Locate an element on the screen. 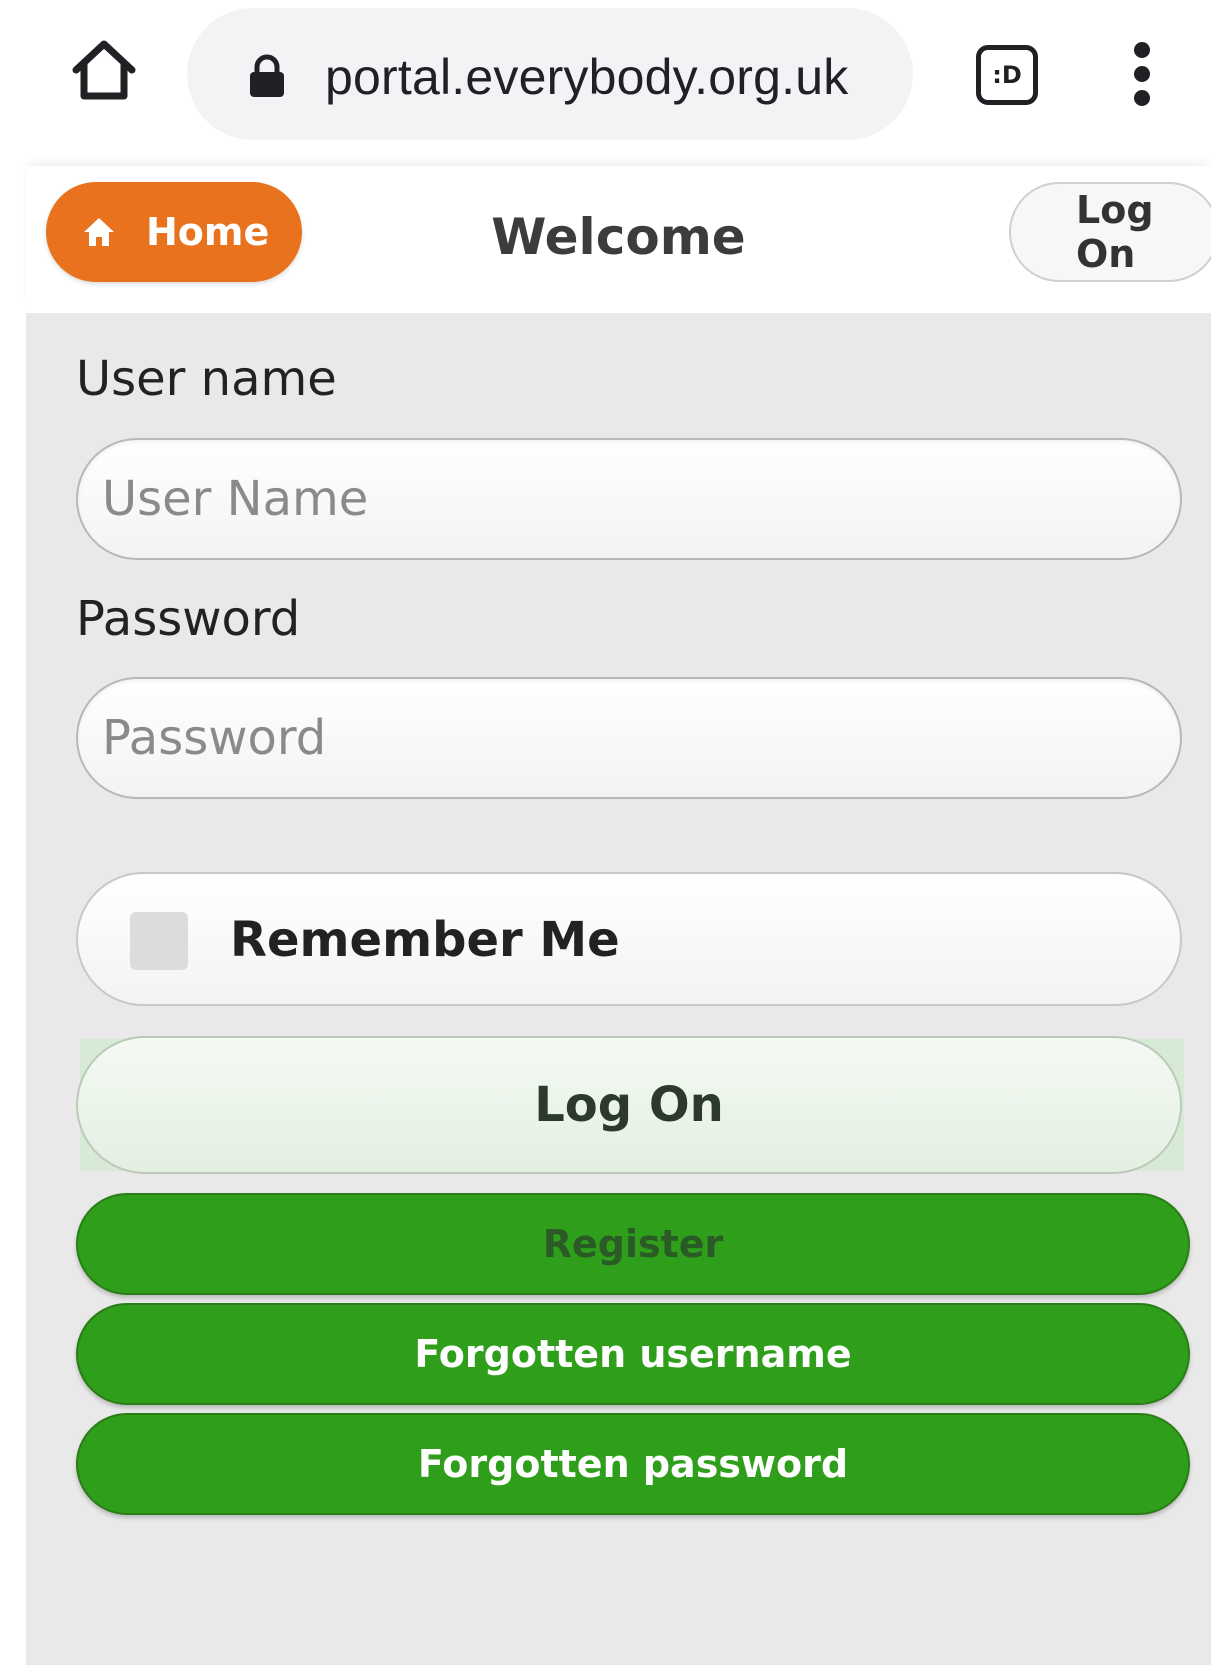 This screenshot has height=1665, width=1211. forgotten-username-label: Forgotten username is located at coordinates (633, 1354).